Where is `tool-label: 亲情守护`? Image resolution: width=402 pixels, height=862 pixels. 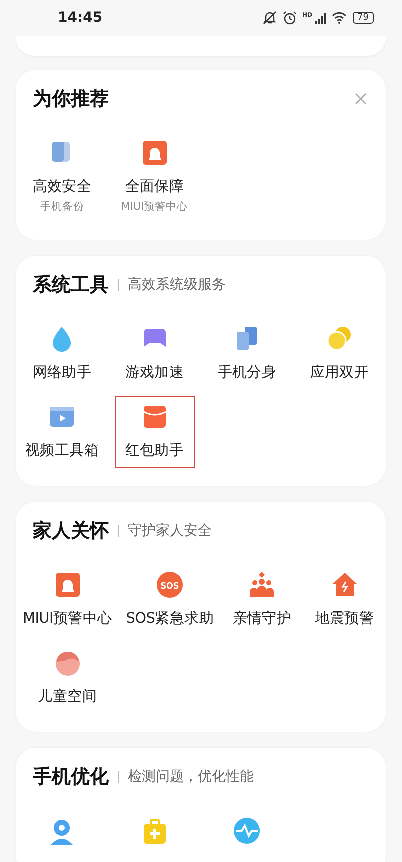
tool-label: 亲情守护 is located at coordinates (262, 619).